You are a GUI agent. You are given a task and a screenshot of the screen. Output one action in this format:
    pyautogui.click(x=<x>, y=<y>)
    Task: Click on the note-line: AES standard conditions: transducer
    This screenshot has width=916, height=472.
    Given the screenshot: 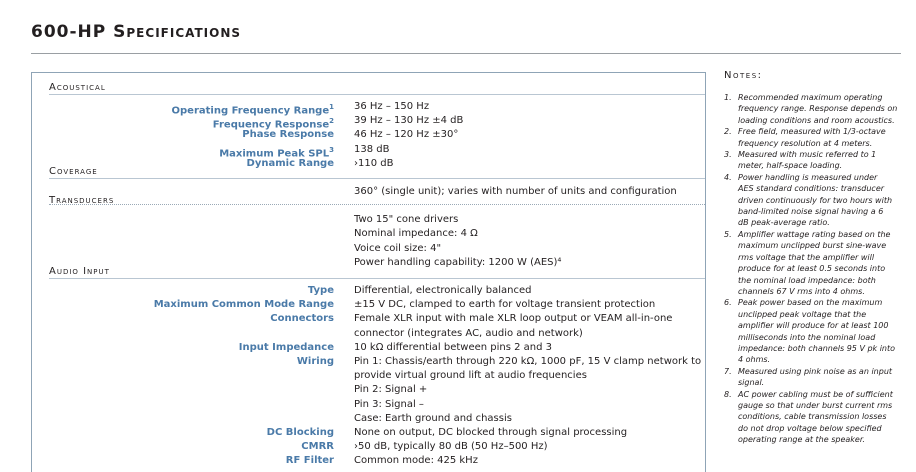 What is the action you would take?
    pyautogui.click(x=811, y=189)
    